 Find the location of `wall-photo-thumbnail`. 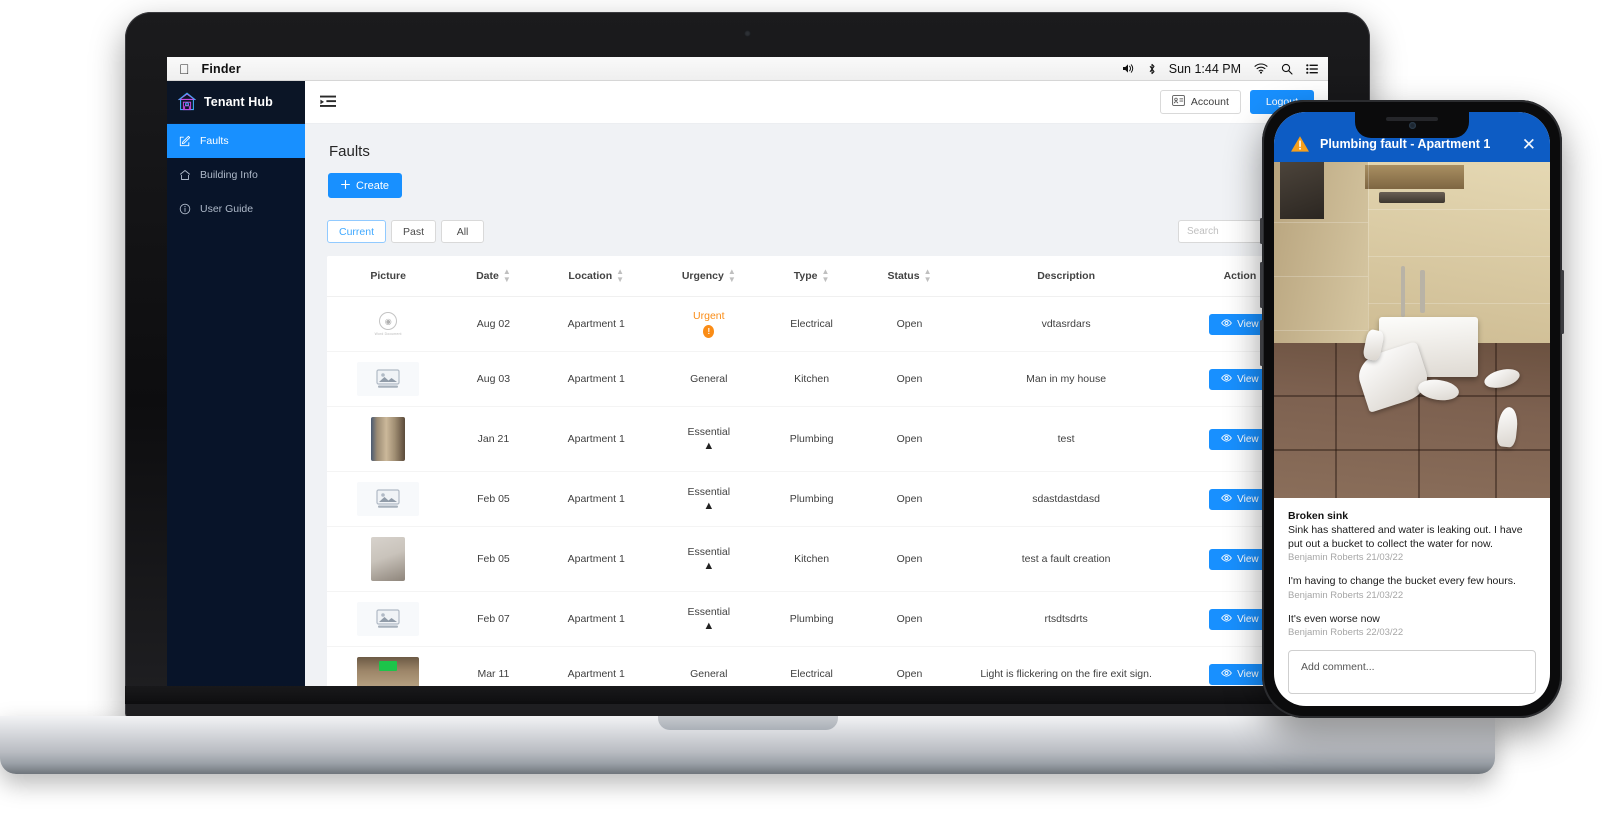

wall-photo-thumbnail is located at coordinates (388, 559).